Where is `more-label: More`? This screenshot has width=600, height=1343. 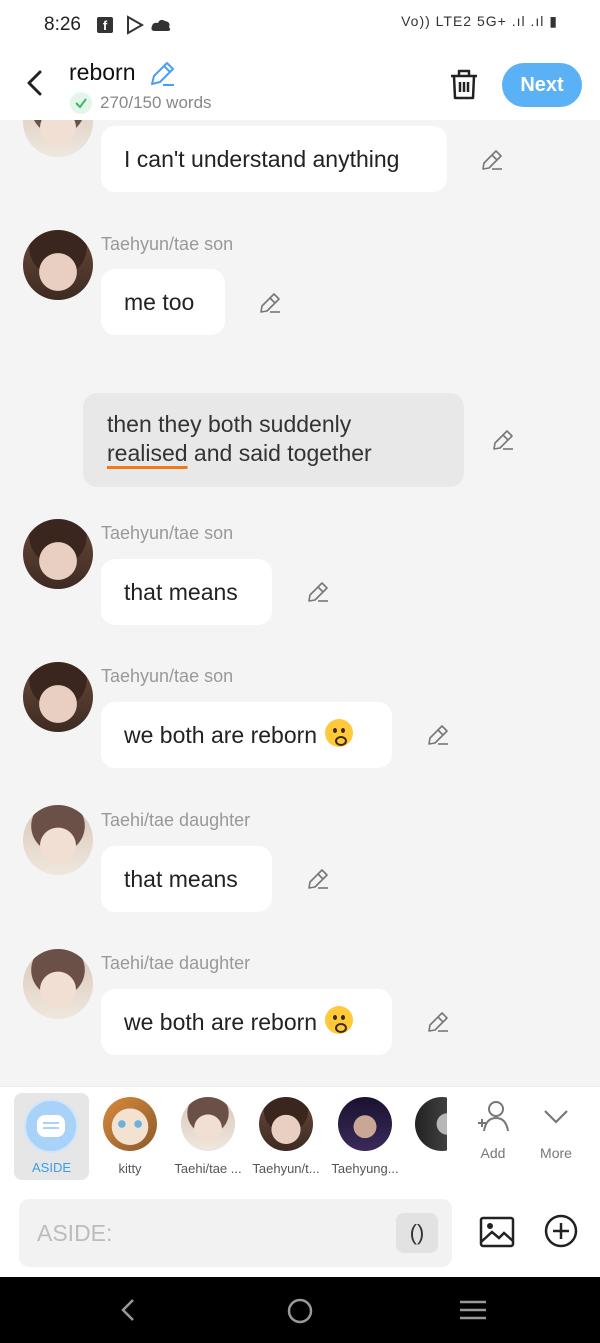
more-label: More is located at coordinates (556, 1153).